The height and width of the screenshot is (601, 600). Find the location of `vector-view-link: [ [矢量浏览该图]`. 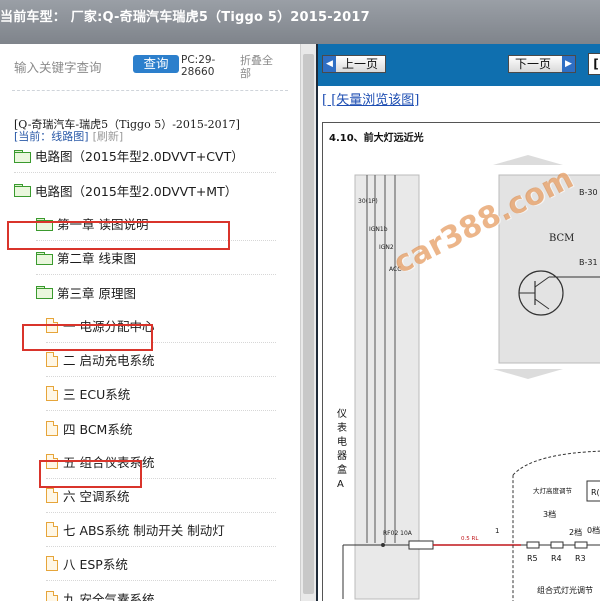

vector-view-link: [ [矢量浏览该图] is located at coordinates (370, 98).